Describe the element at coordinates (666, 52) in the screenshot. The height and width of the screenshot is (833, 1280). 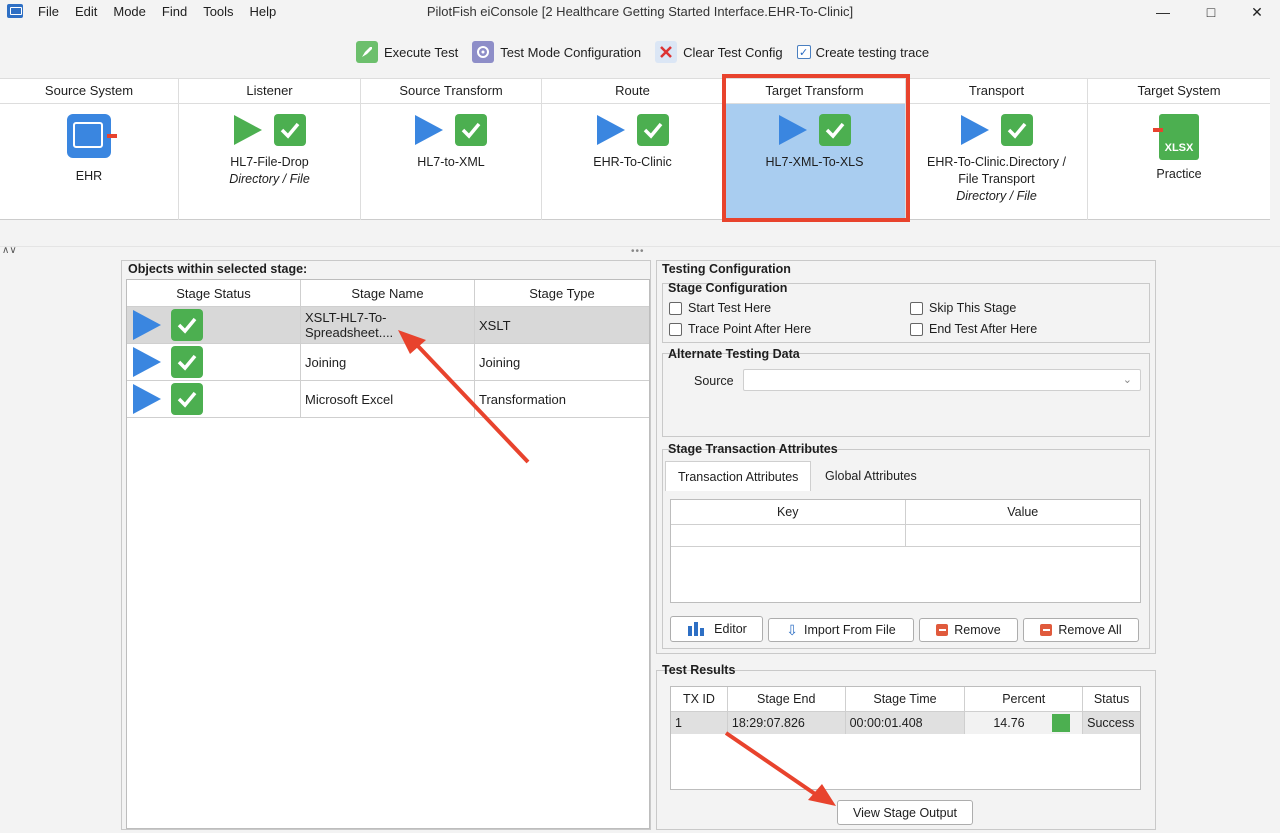
I see `clear-icon` at that location.